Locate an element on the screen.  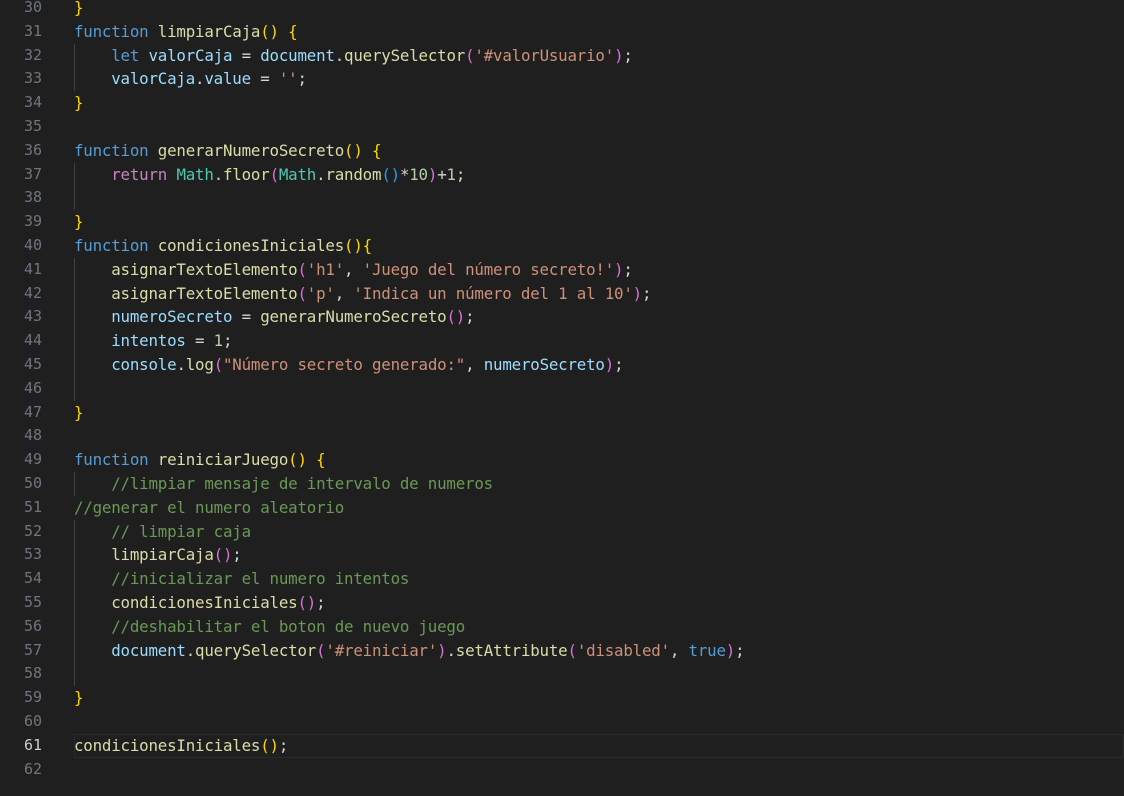
code-token: { is located at coordinates (367, 245).